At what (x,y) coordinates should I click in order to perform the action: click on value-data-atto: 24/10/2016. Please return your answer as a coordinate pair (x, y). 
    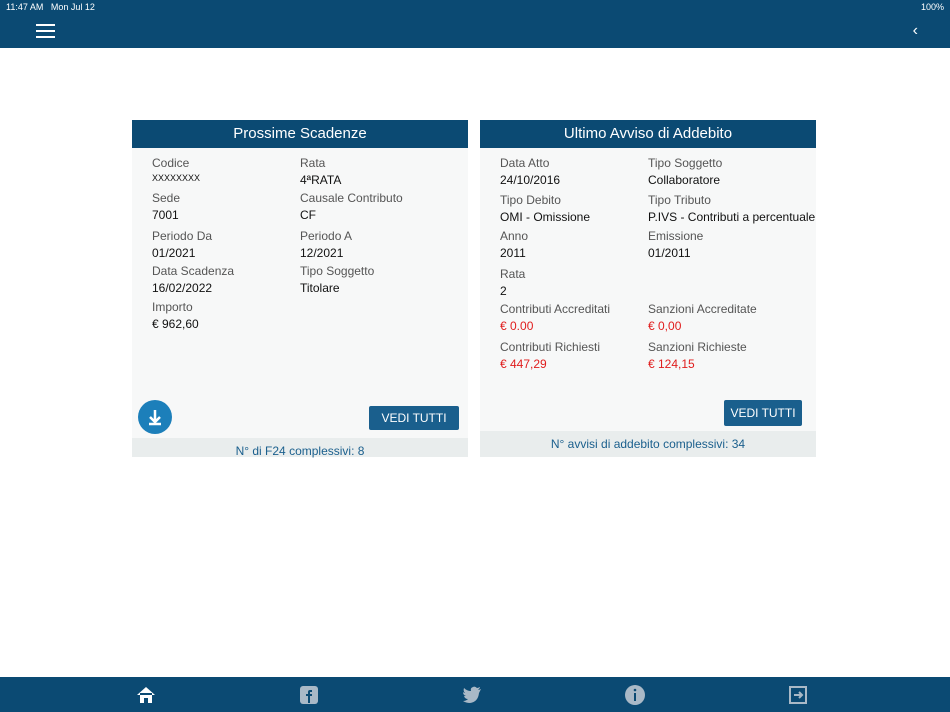
    Looking at the image, I should click on (530, 180).